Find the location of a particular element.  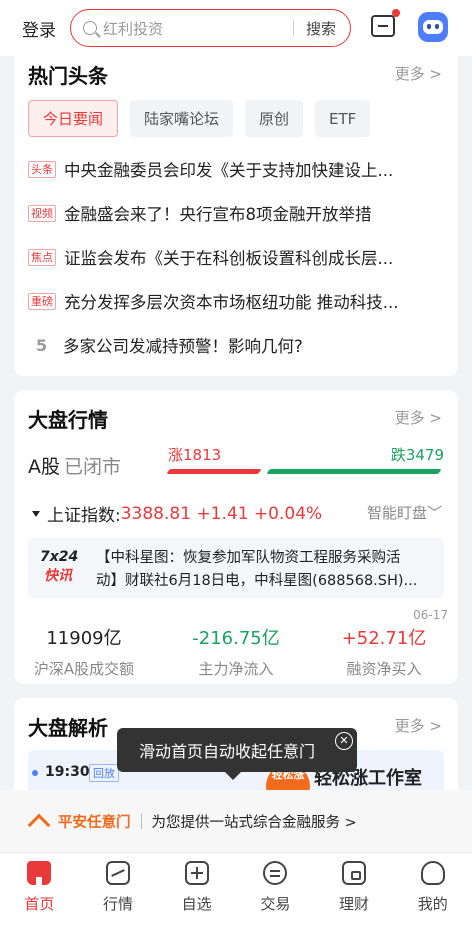

analysis-title: 大盘解析 is located at coordinates (68, 728).